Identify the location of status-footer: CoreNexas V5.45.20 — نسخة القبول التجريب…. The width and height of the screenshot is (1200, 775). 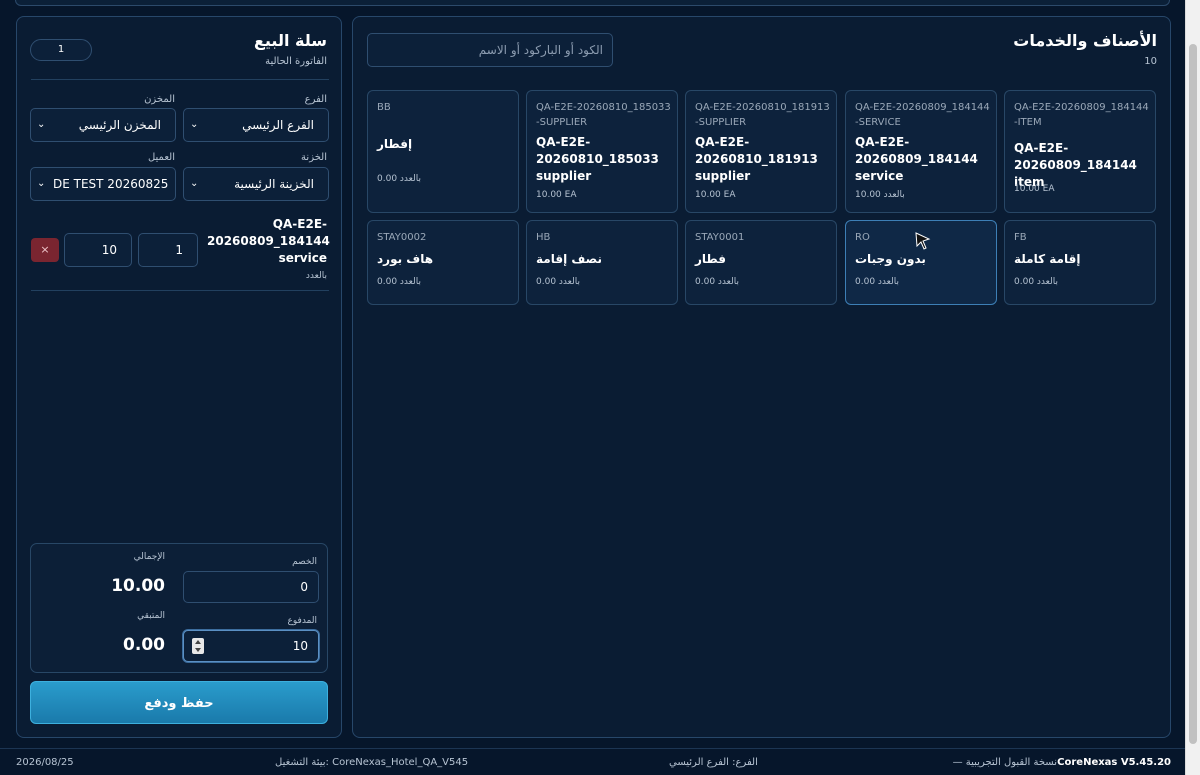
(592, 761).